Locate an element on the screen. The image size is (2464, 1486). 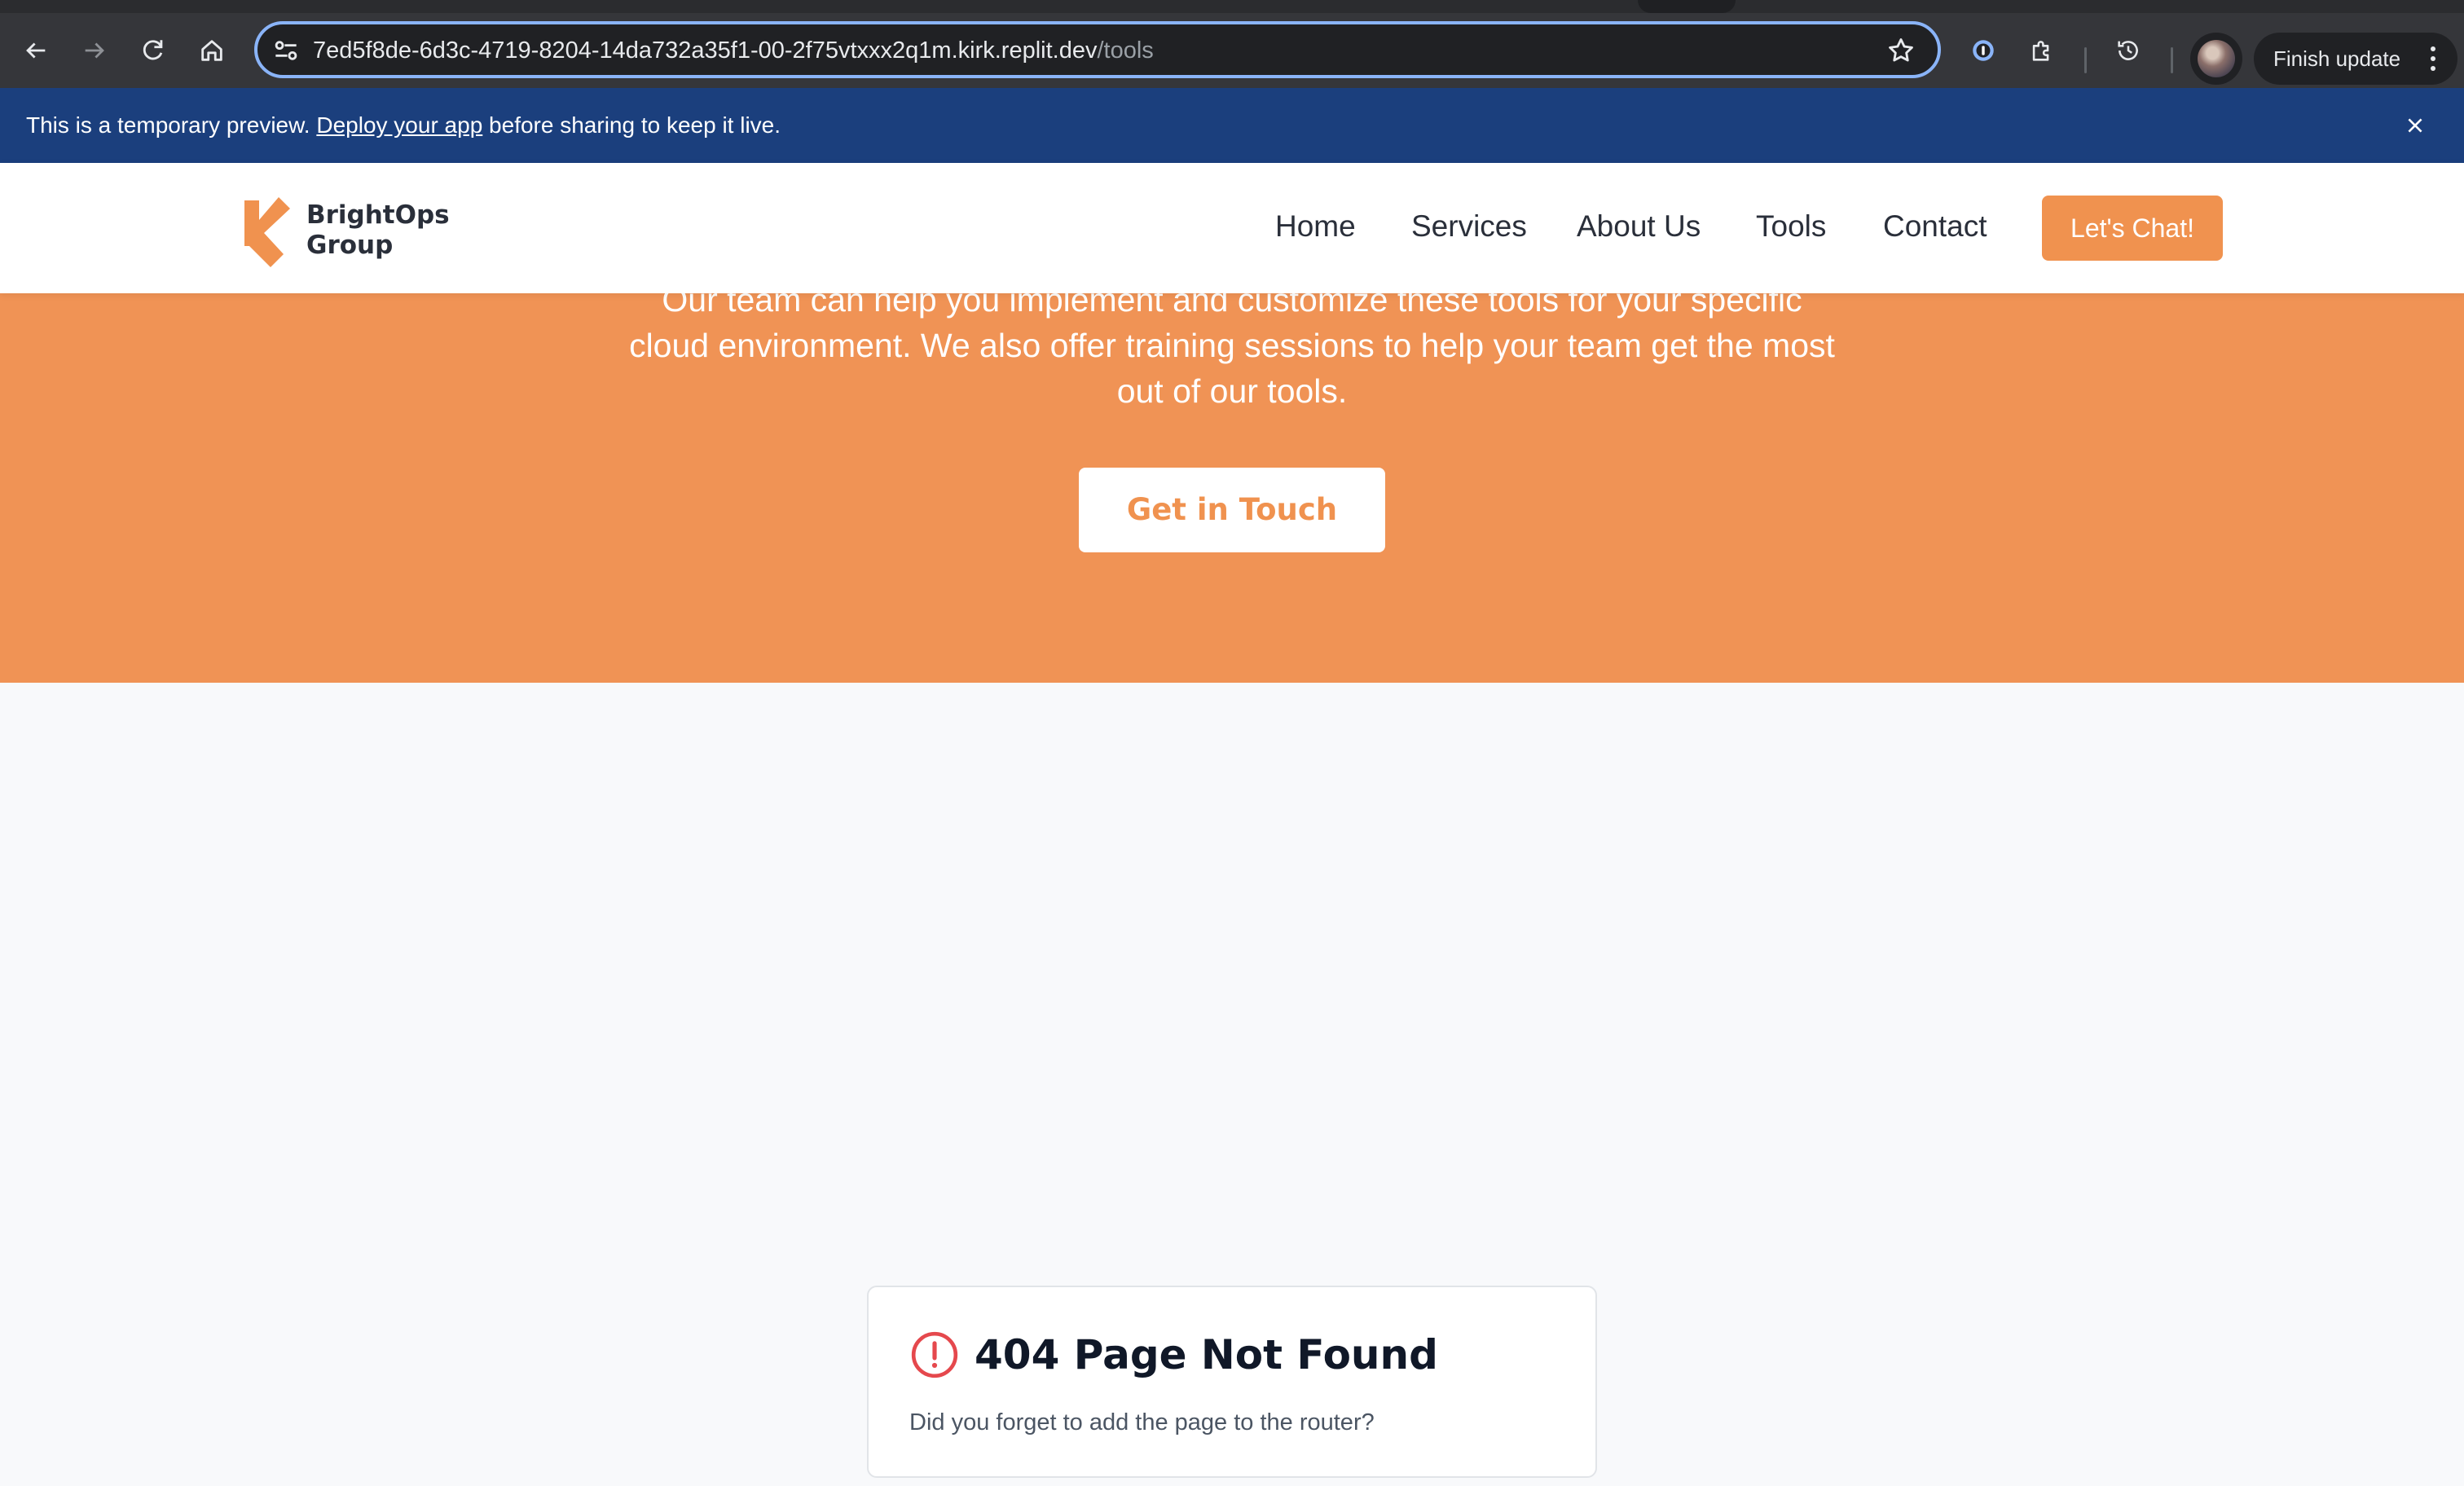
logo-wordmark: BrightOps Group is located at coordinates (378, 230).